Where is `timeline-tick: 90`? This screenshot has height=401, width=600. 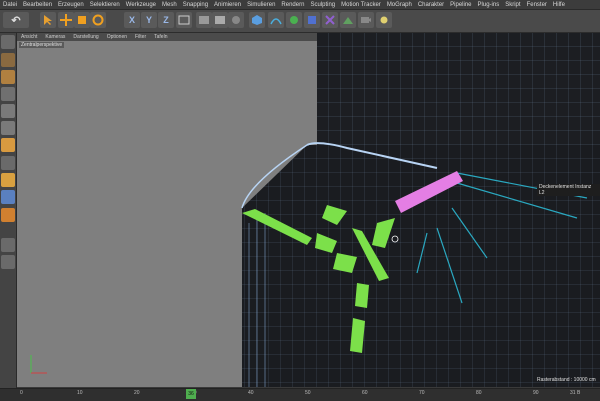 timeline-tick: 90 is located at coordinates (536, 393).